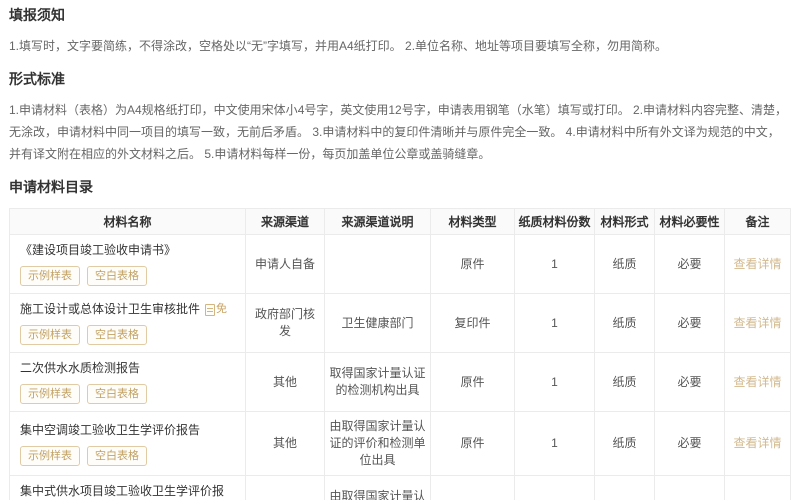 This screenshot has width=800, height=500. Describe the element at coordinates (37, 79) in the screenshot. I see `format-standard-title: 形式标准` at that location.